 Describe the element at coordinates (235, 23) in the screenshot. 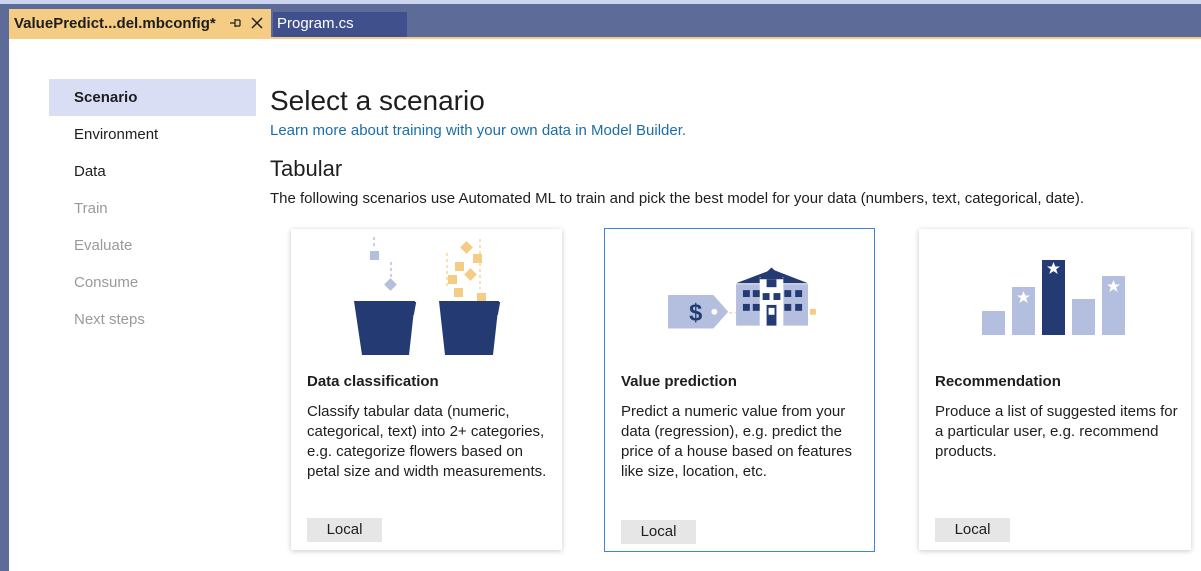

I see `pin-icon` at that location.